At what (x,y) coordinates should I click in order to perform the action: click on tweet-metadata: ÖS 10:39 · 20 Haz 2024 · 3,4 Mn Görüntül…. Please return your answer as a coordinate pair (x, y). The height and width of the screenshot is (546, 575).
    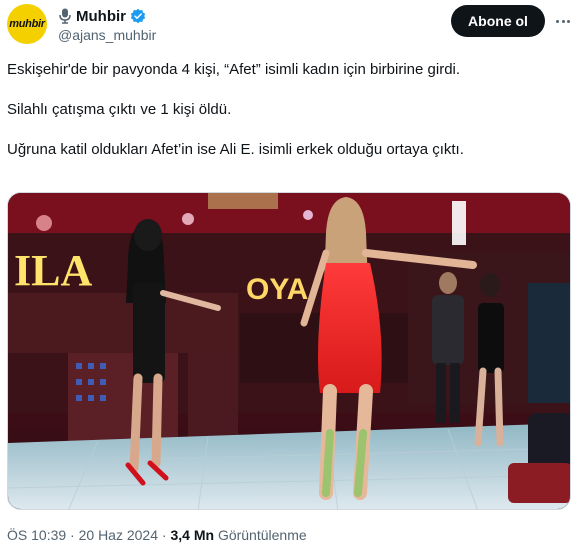
    Looking at the image, I should click on (157, 535).